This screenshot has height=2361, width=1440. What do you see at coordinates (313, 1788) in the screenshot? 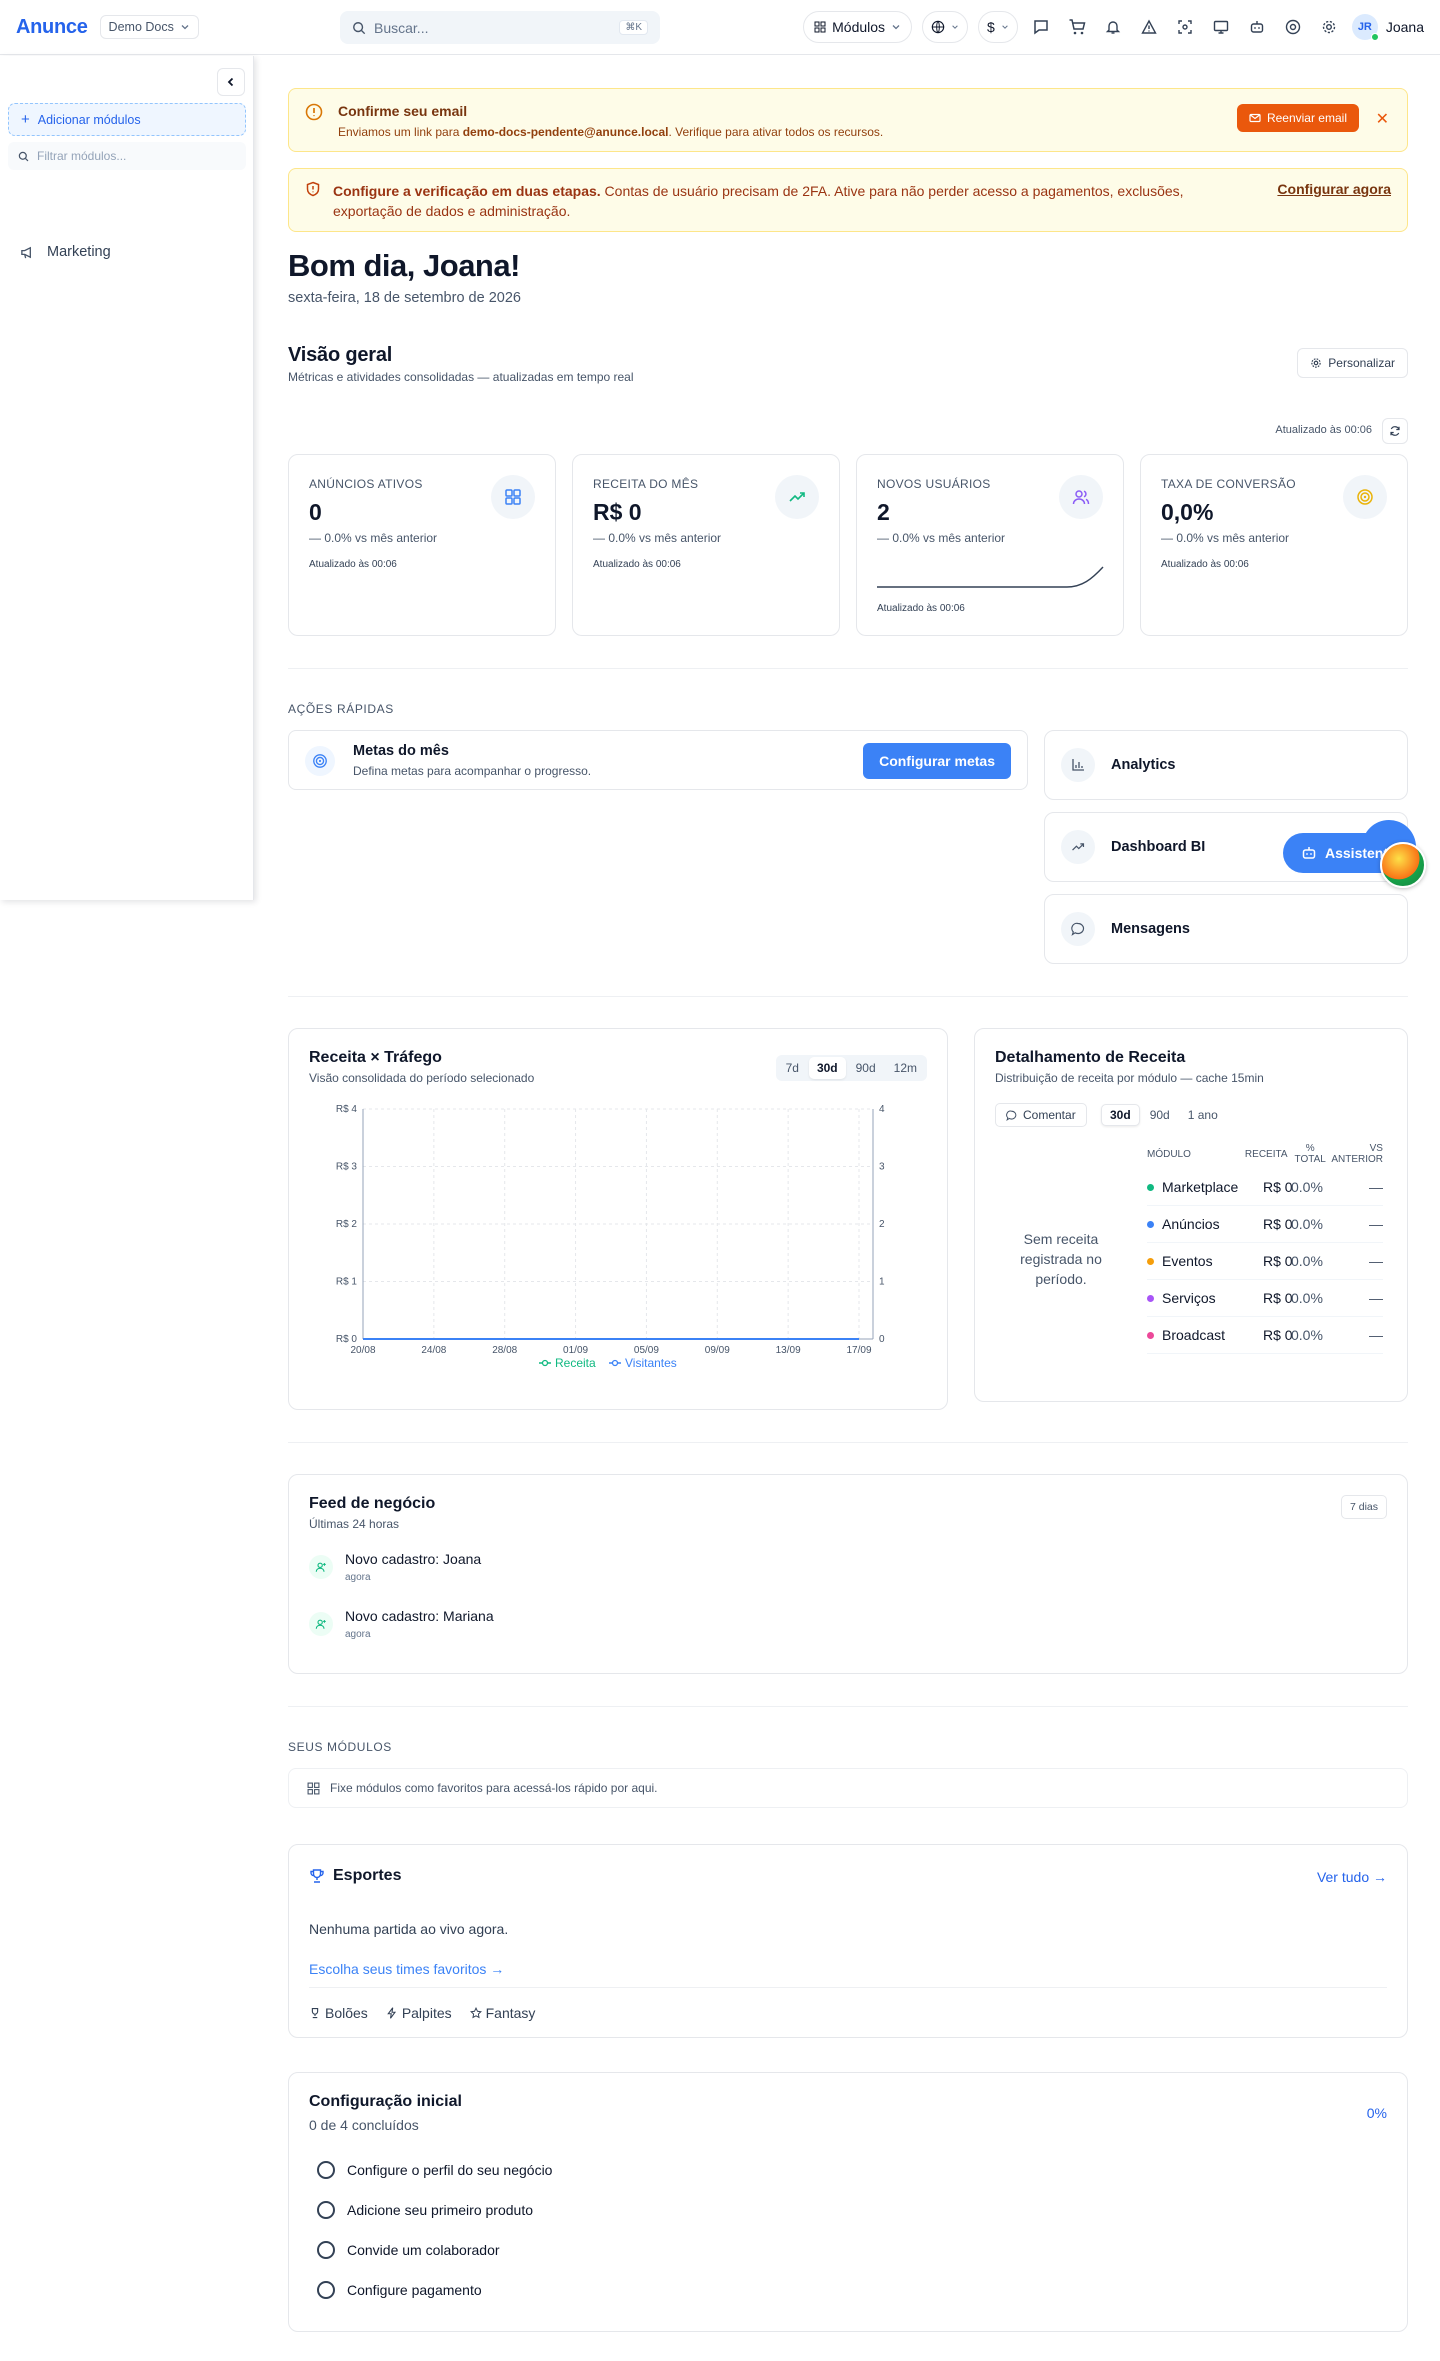
I see `grid-icon` at bounding box center [313, 1788].